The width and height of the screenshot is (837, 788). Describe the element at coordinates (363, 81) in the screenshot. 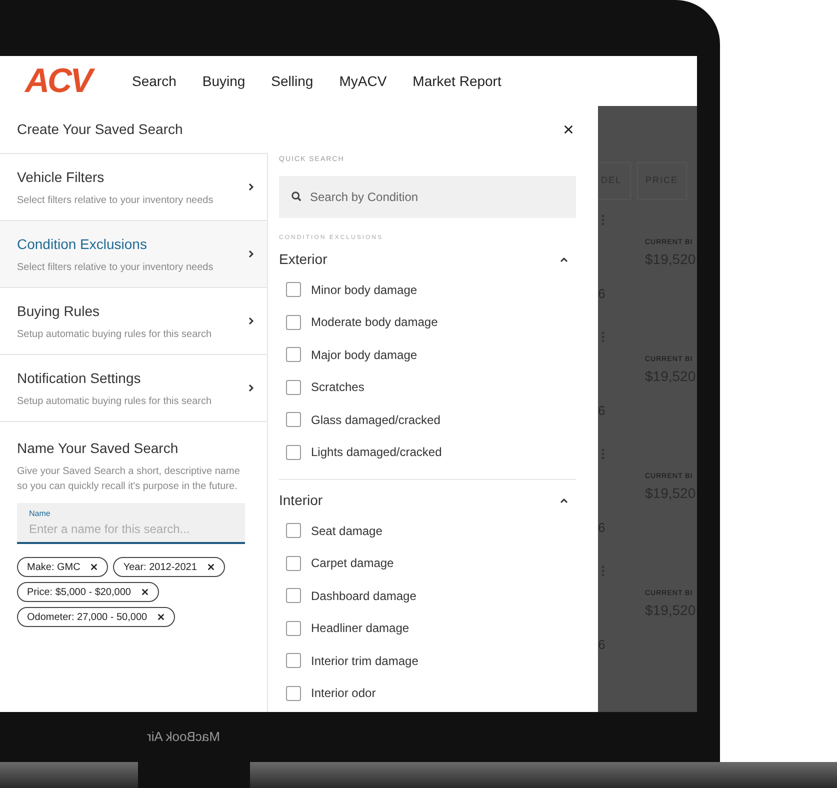

I see `nav-link: MyACV` at that location.